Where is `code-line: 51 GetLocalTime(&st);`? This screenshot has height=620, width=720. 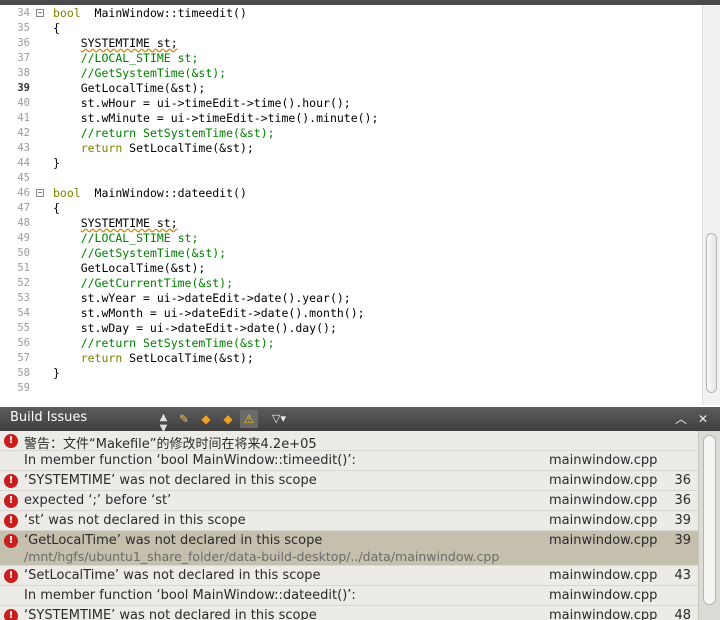
code-line: 51 GetLocalTime(&st); is located at coordinates (349, 268).